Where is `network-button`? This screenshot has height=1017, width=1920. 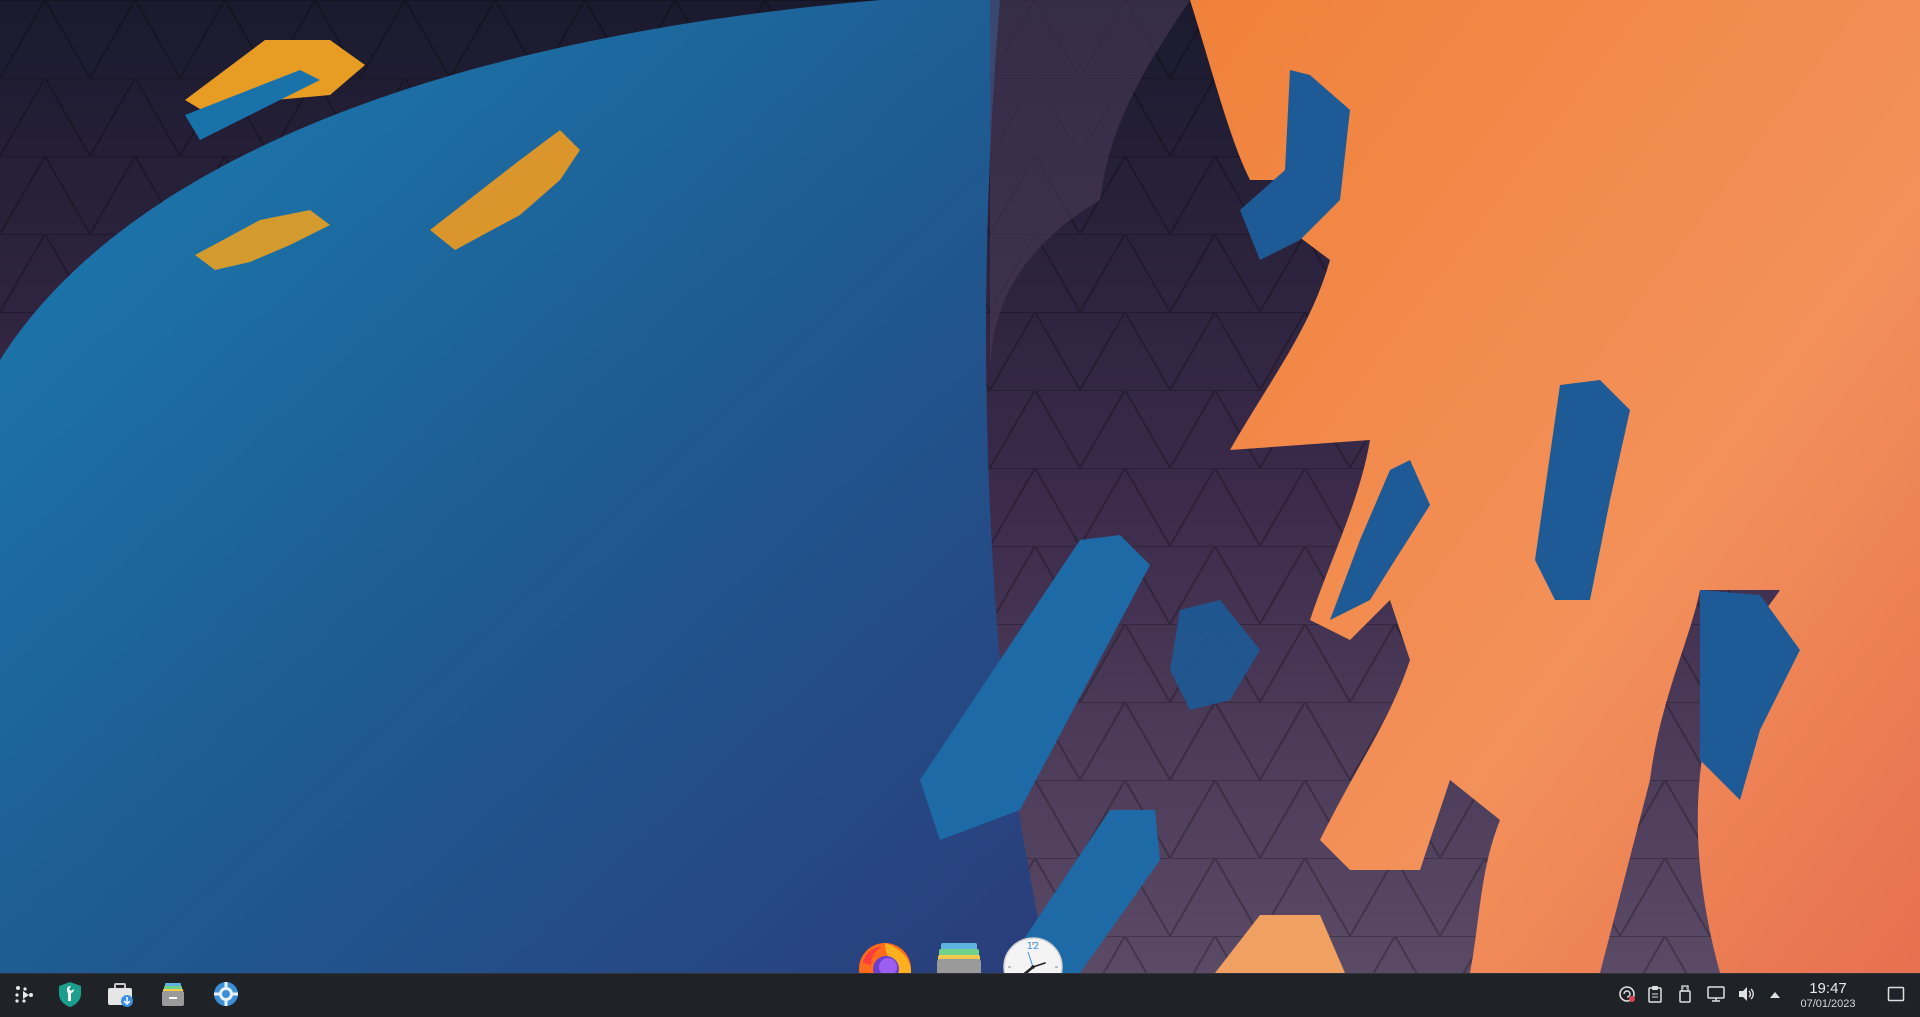
network-button is located at coordinates (1716, 996).